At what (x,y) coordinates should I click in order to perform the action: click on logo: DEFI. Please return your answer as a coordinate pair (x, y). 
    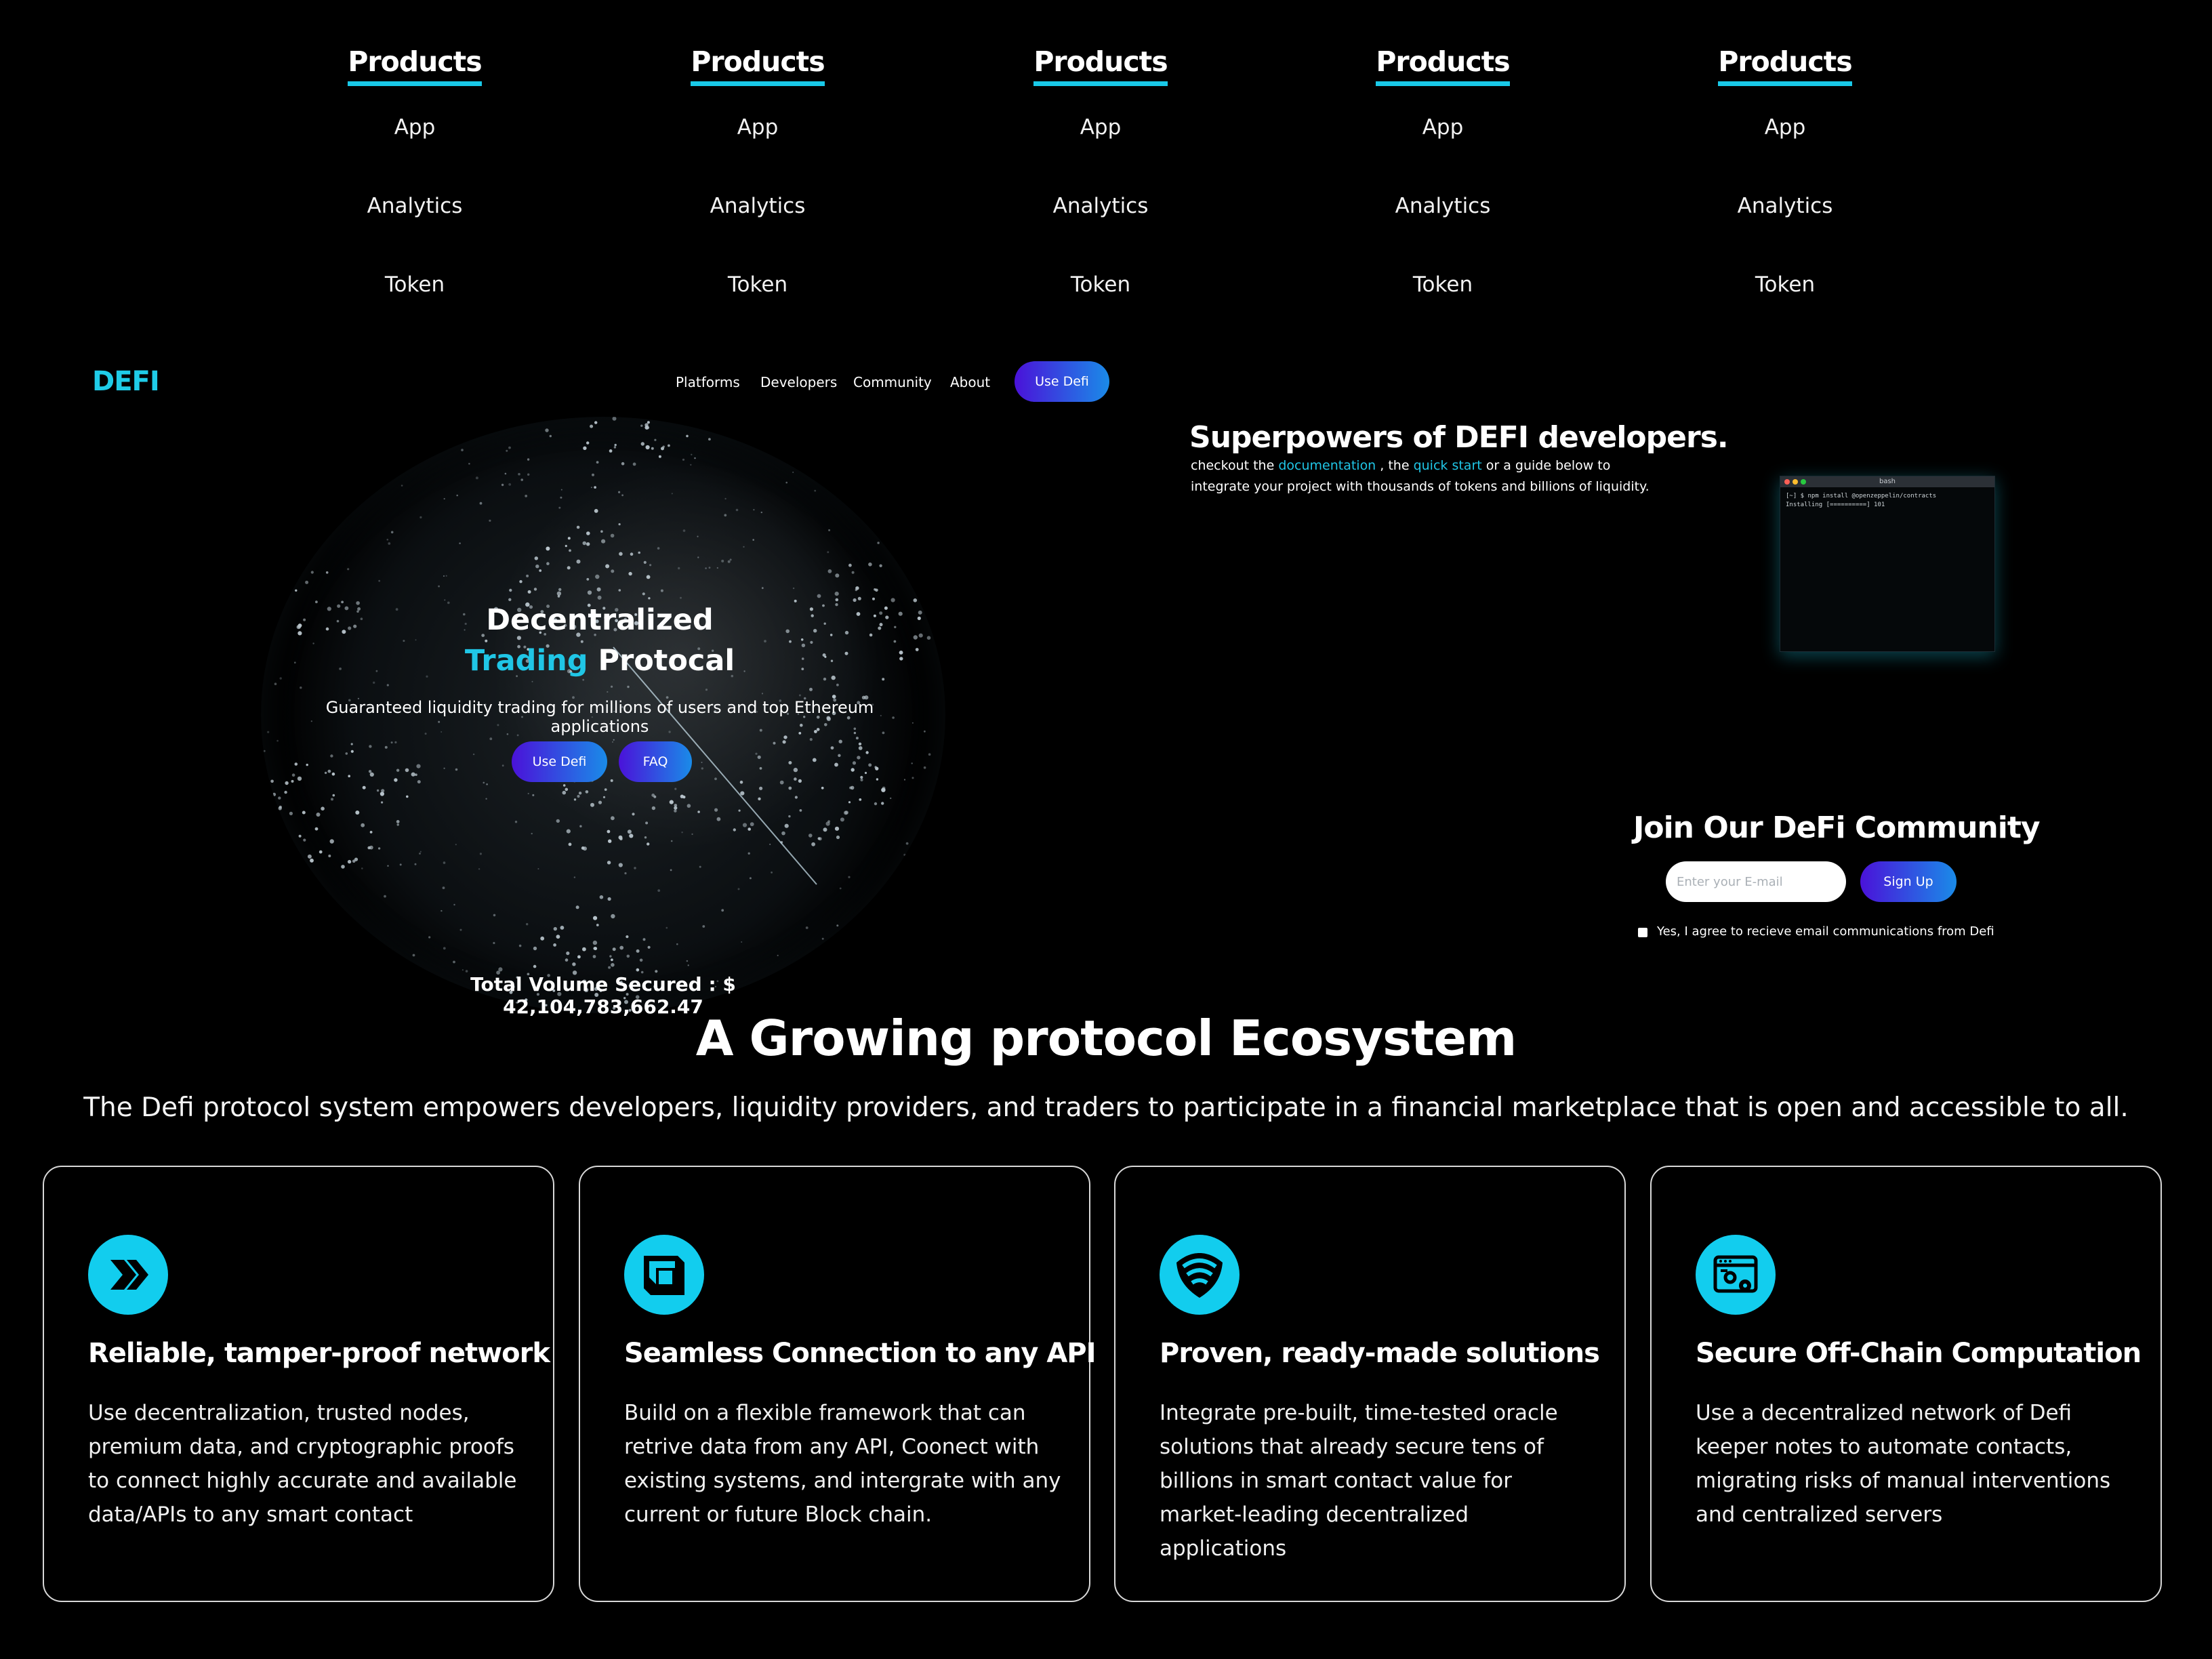
    Looking at the image, I should click on (126, 381).